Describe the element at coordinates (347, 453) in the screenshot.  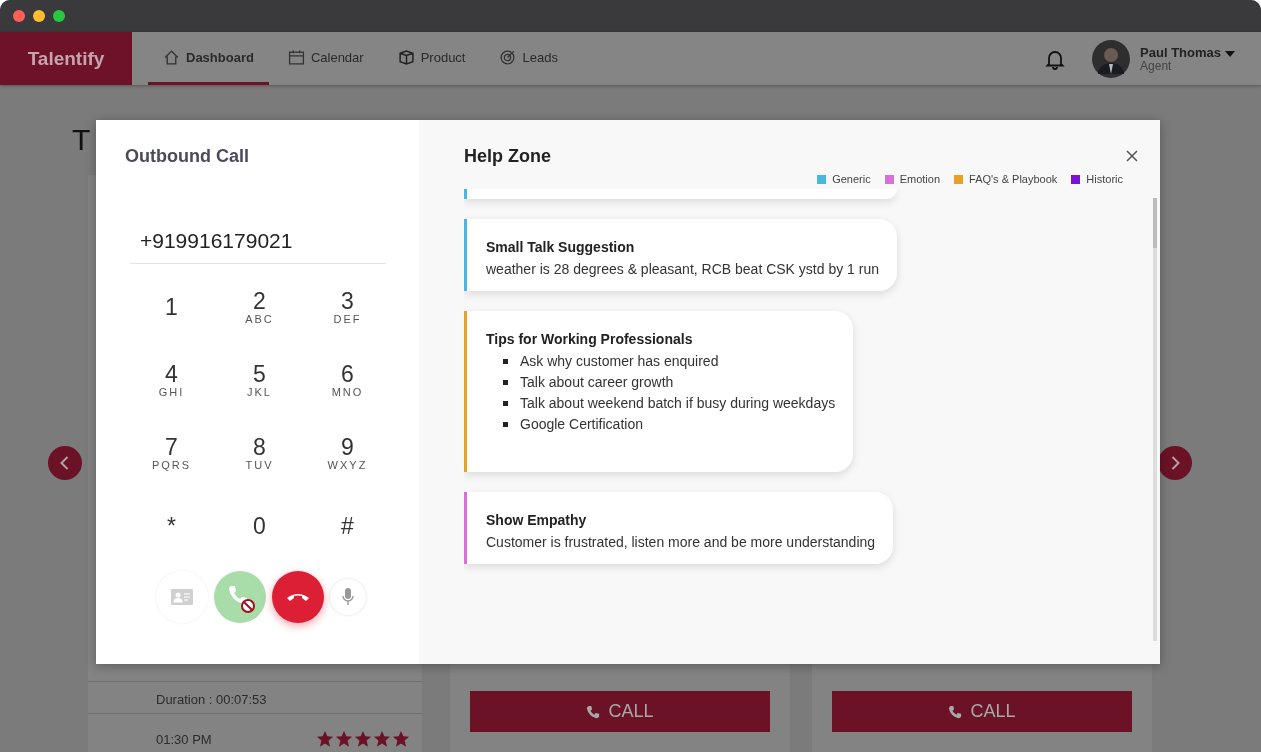
I see `dial-key: 9 WXYZ` at that location.